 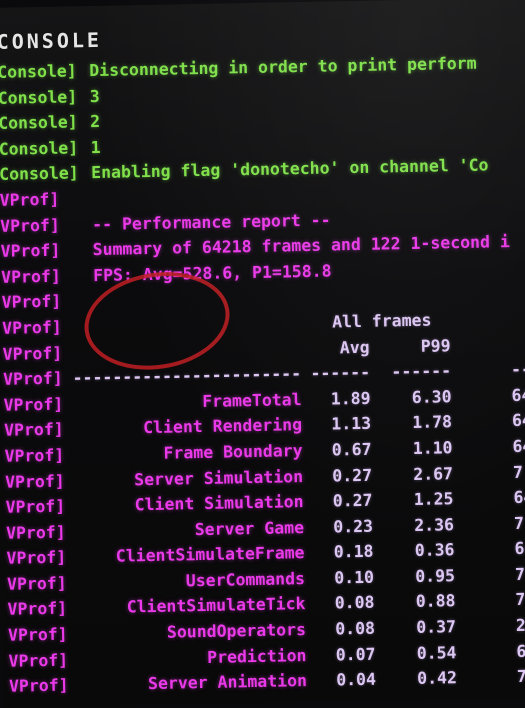 I want to click on row-p99: 0.36, so click(x=434, y=550).